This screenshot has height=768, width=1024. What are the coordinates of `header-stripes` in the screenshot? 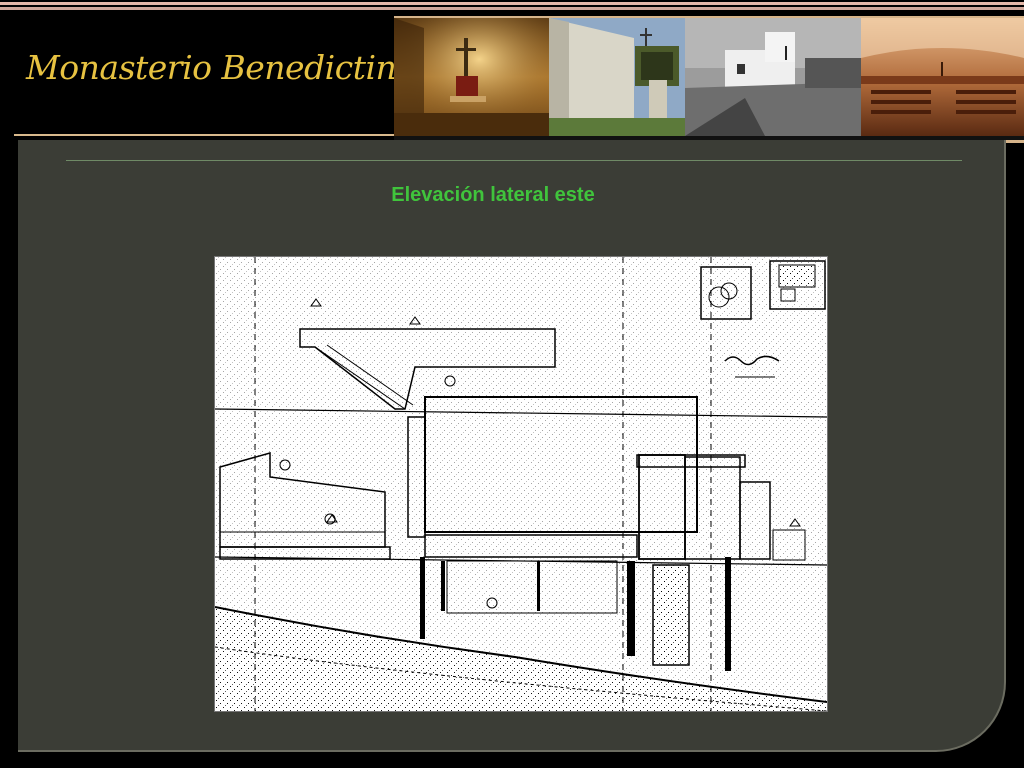 It's located at (512, 7).